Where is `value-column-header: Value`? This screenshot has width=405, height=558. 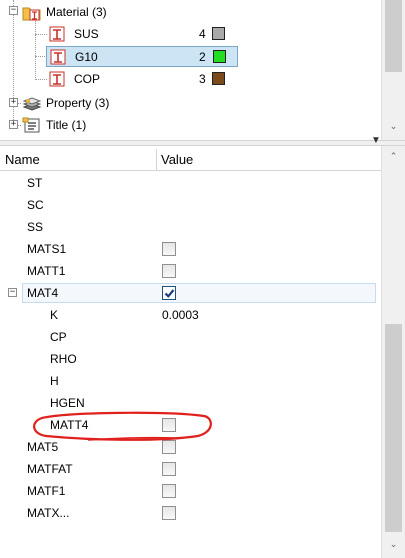
value-column-header: Value is located at coordinates (177, 159).